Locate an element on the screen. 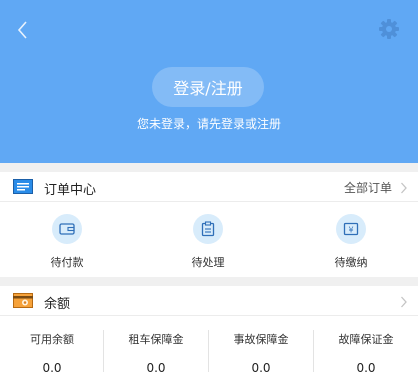 Image resolution: width=418 pixels, height=387 pixels. login-register-button: 登录/注册 is located at coordinates (208, 87).